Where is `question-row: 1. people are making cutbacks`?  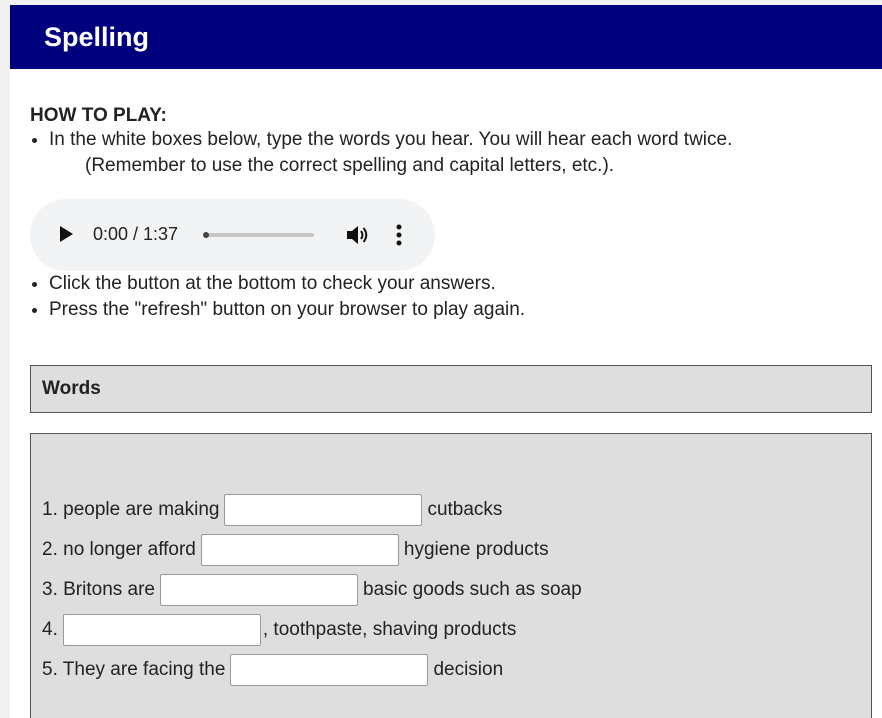 question-row: 1. people are making cutbacks is located at coordinates (456, 510).